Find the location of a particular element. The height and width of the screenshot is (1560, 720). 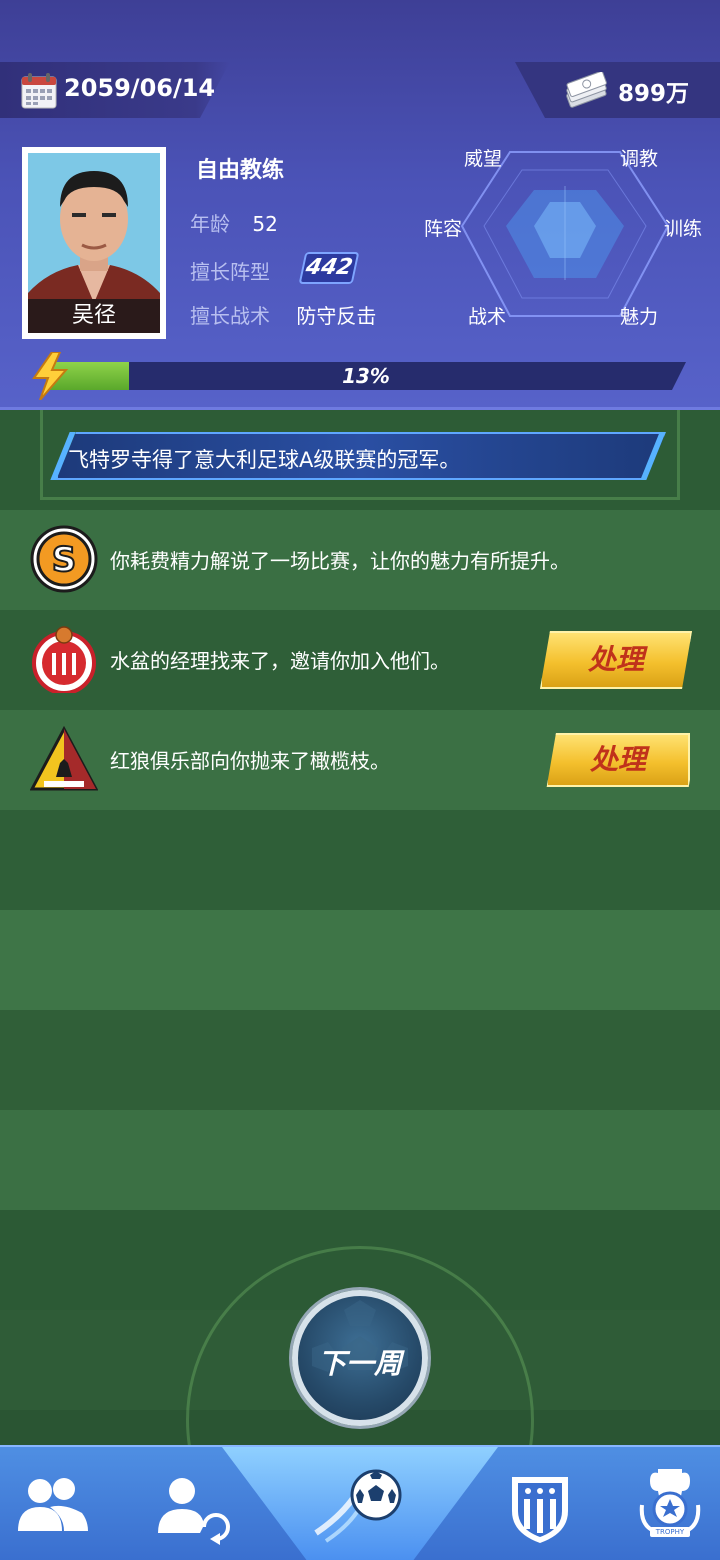

match-icon is located at coordinates (358, 1506).